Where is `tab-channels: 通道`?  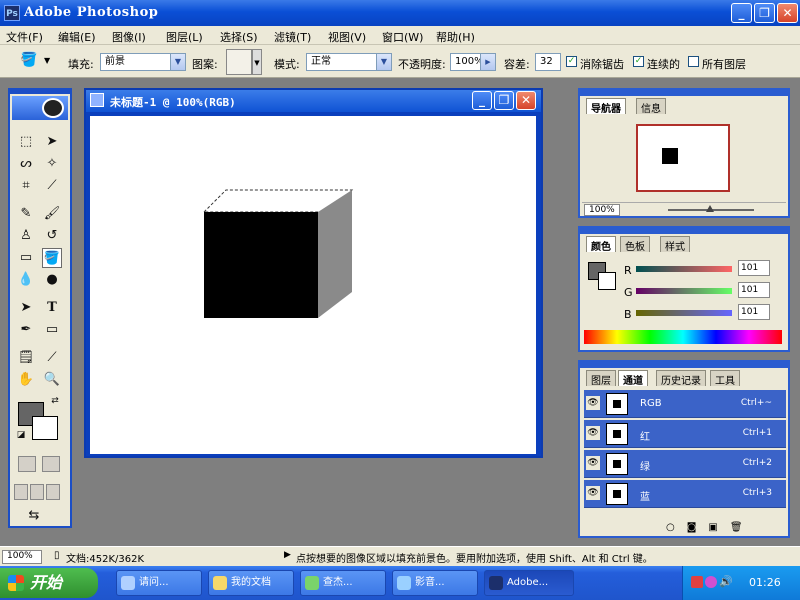 tab-channels: 通道 is located at coordinates (633, 378).